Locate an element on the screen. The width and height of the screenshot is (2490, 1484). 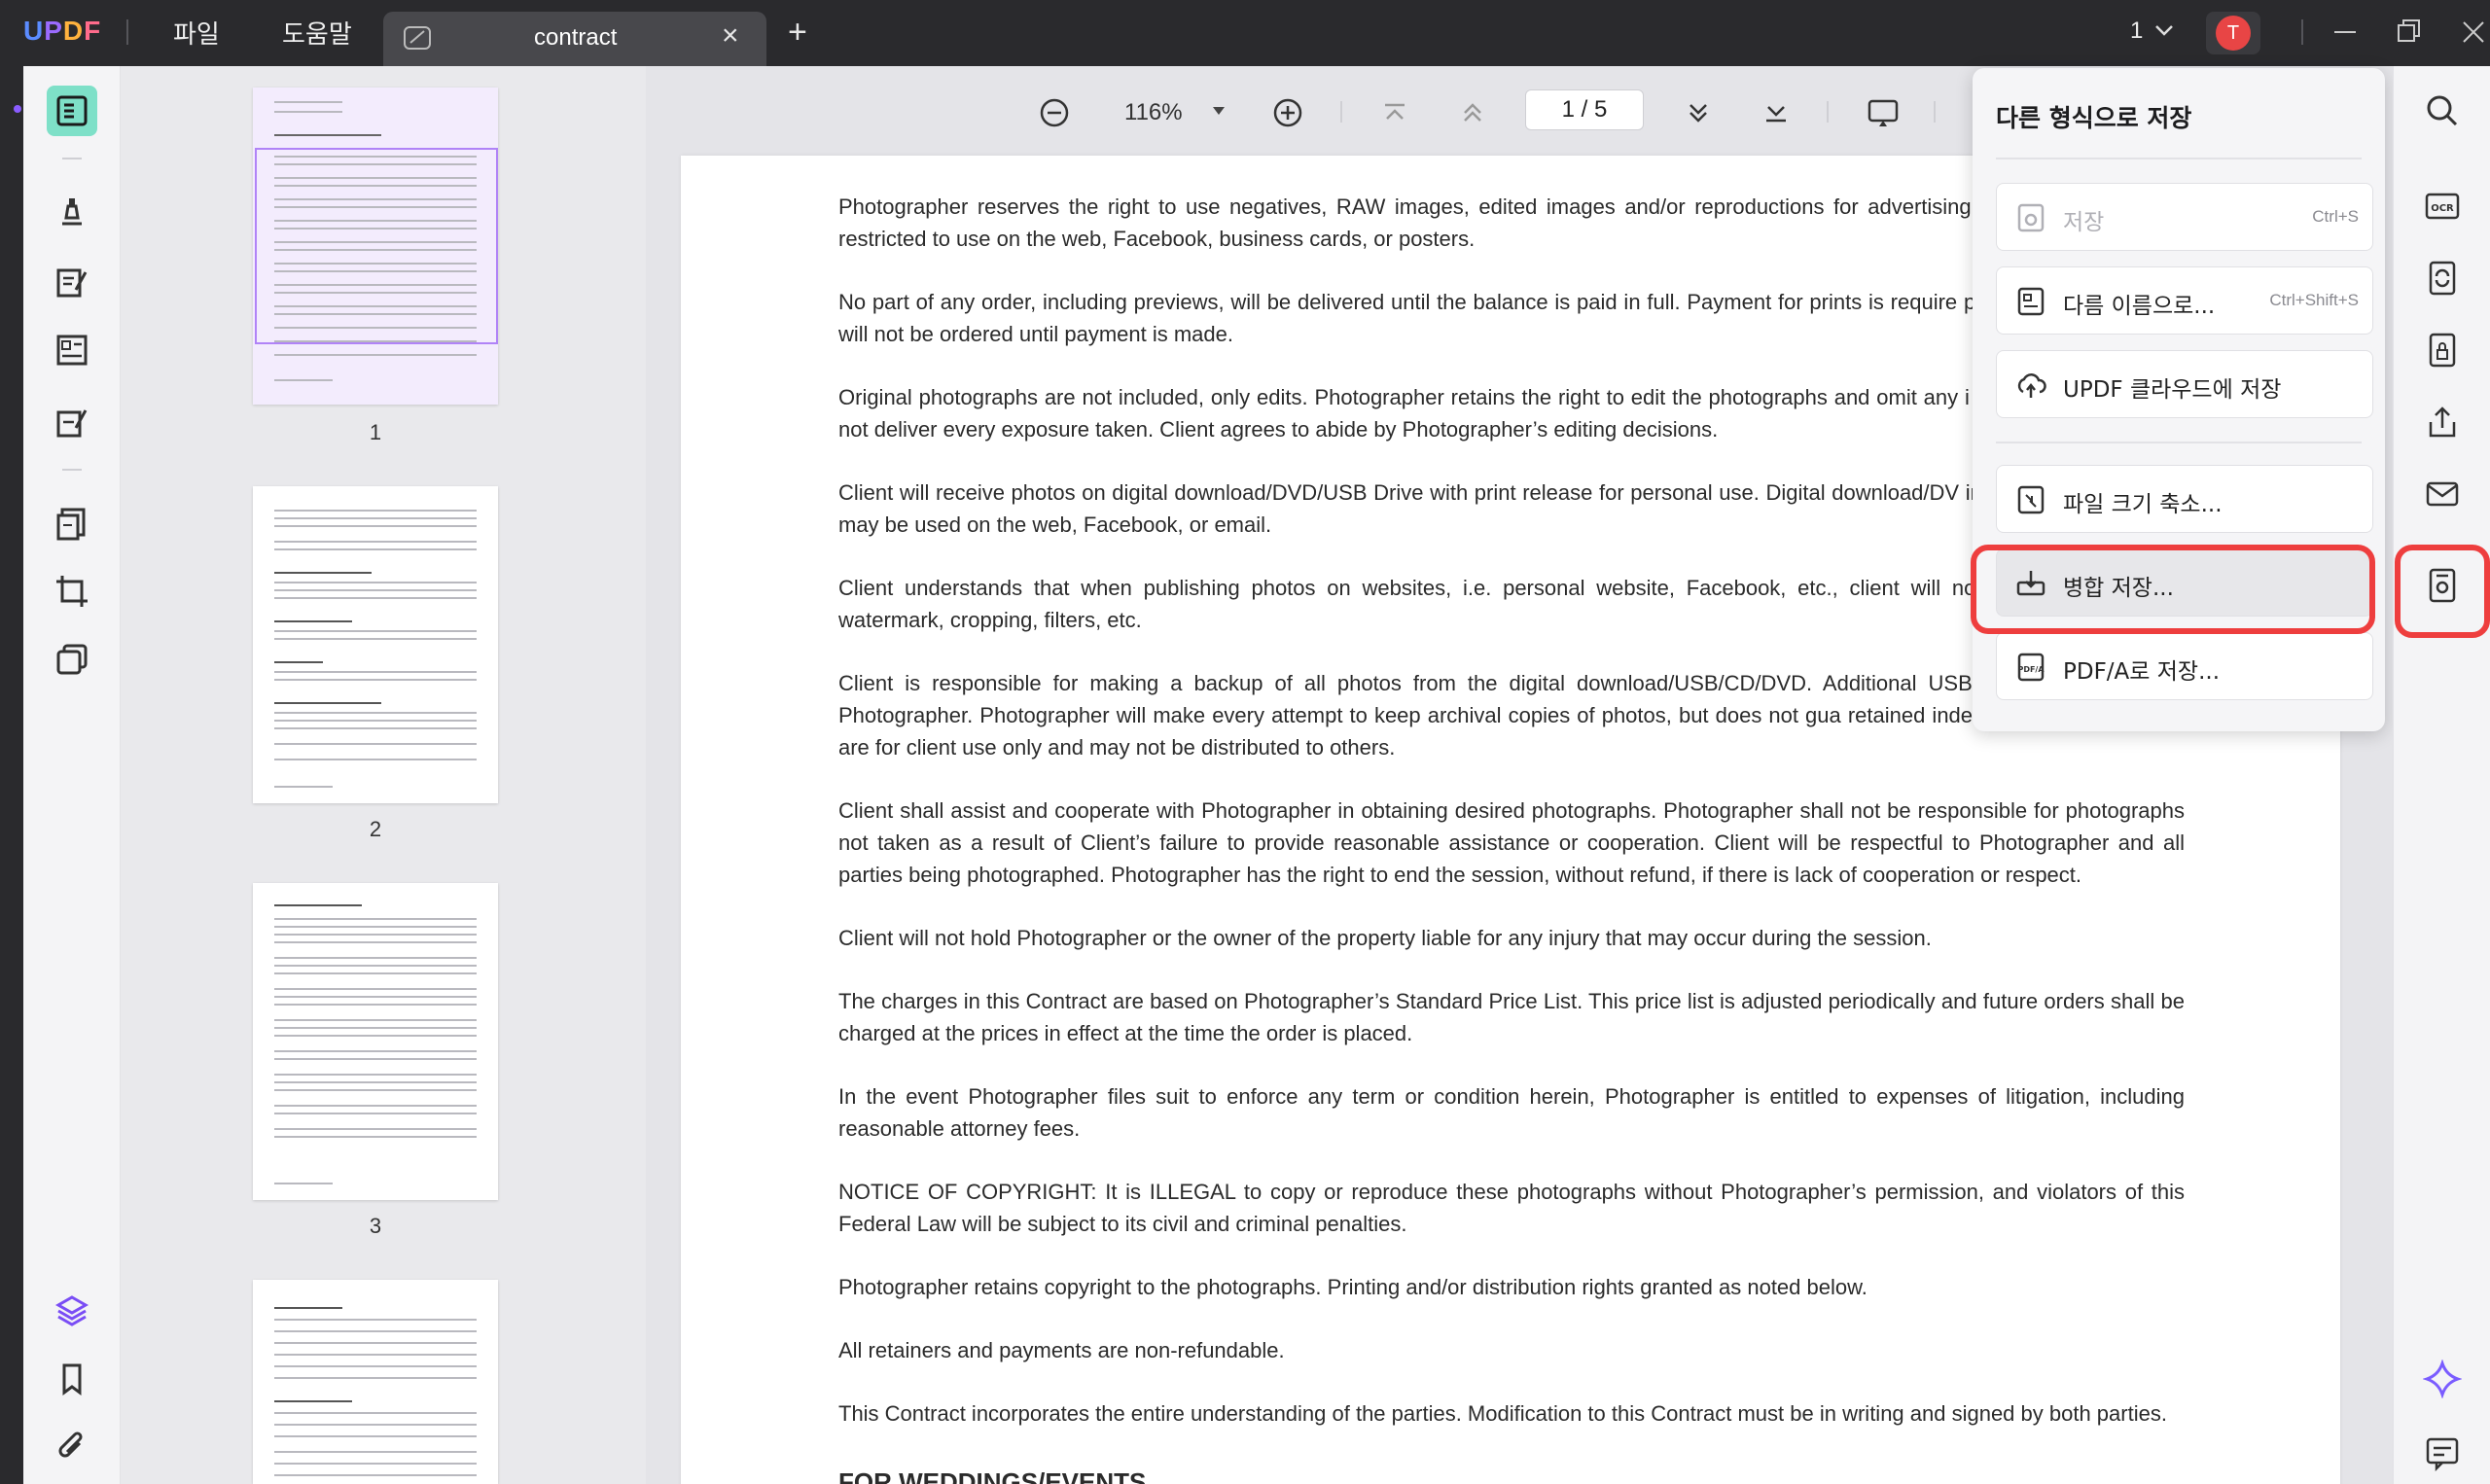
organize-pages-icon is located at coordinates (72, 523).